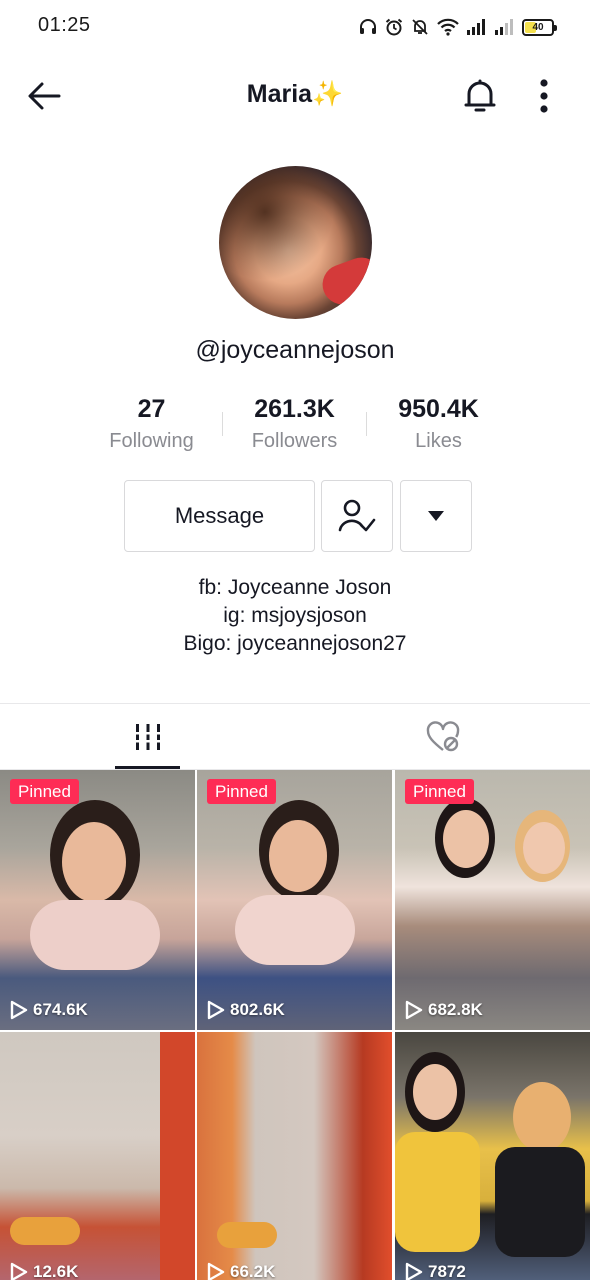 The image size is (590, 1280). I want to click on suggested-accounts-button, so click(436, 516).